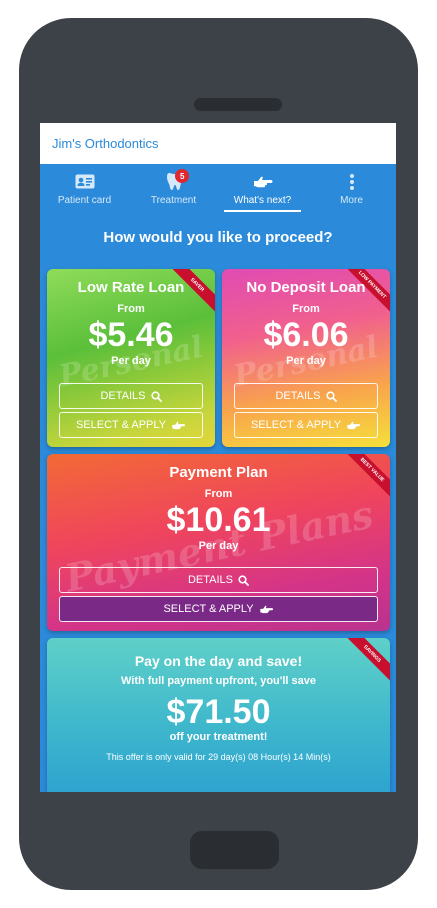 Image resolution: width=437 pixels, height=908 pixels. I want to click on card-title: Payment Plan, so click(218, 472).